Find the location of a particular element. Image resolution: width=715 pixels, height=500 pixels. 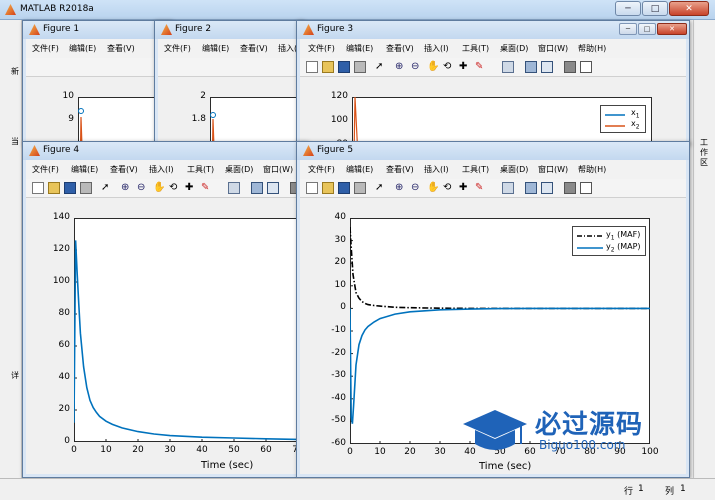

left-tab-new: 新 is located at coordinates (15, 71).